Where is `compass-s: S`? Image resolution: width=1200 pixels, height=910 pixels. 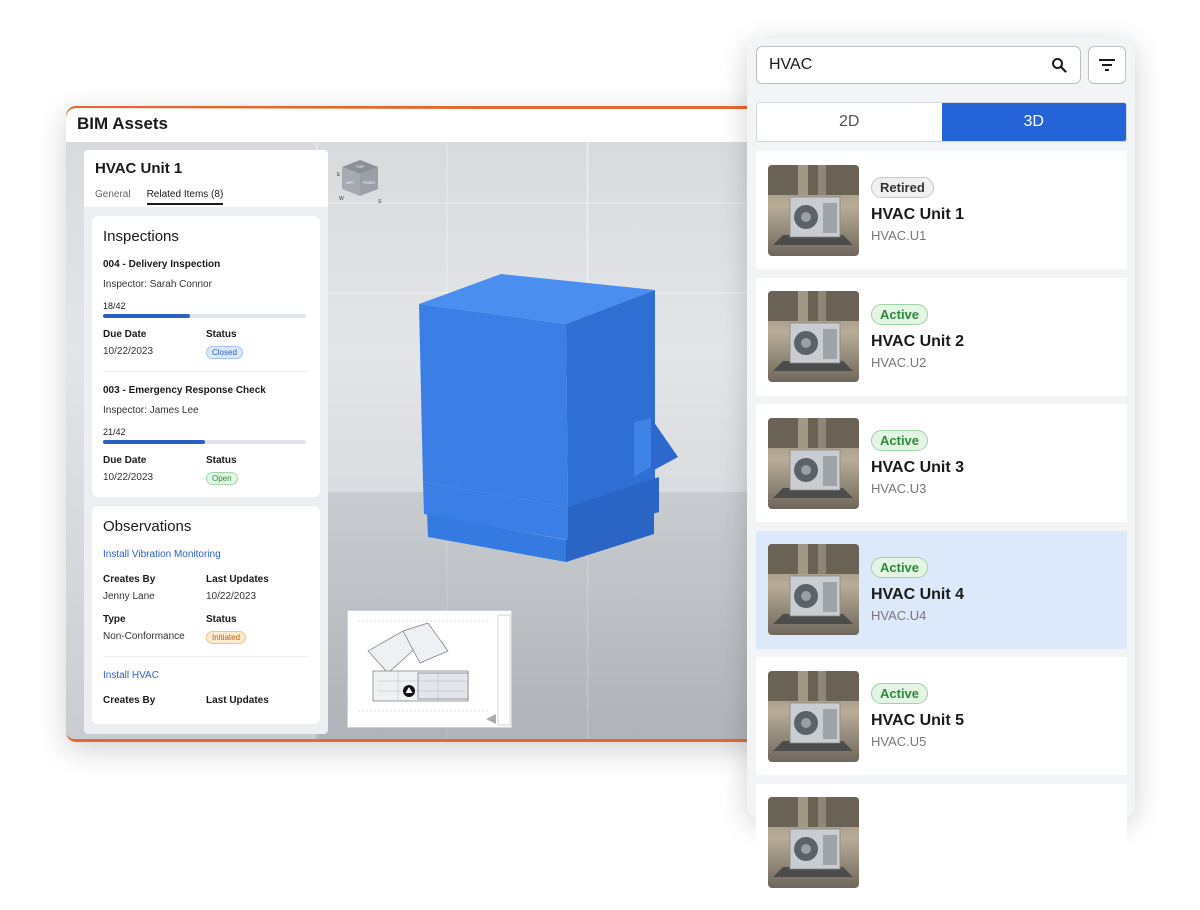
compass-s: S is located at coordinates (380, 201).